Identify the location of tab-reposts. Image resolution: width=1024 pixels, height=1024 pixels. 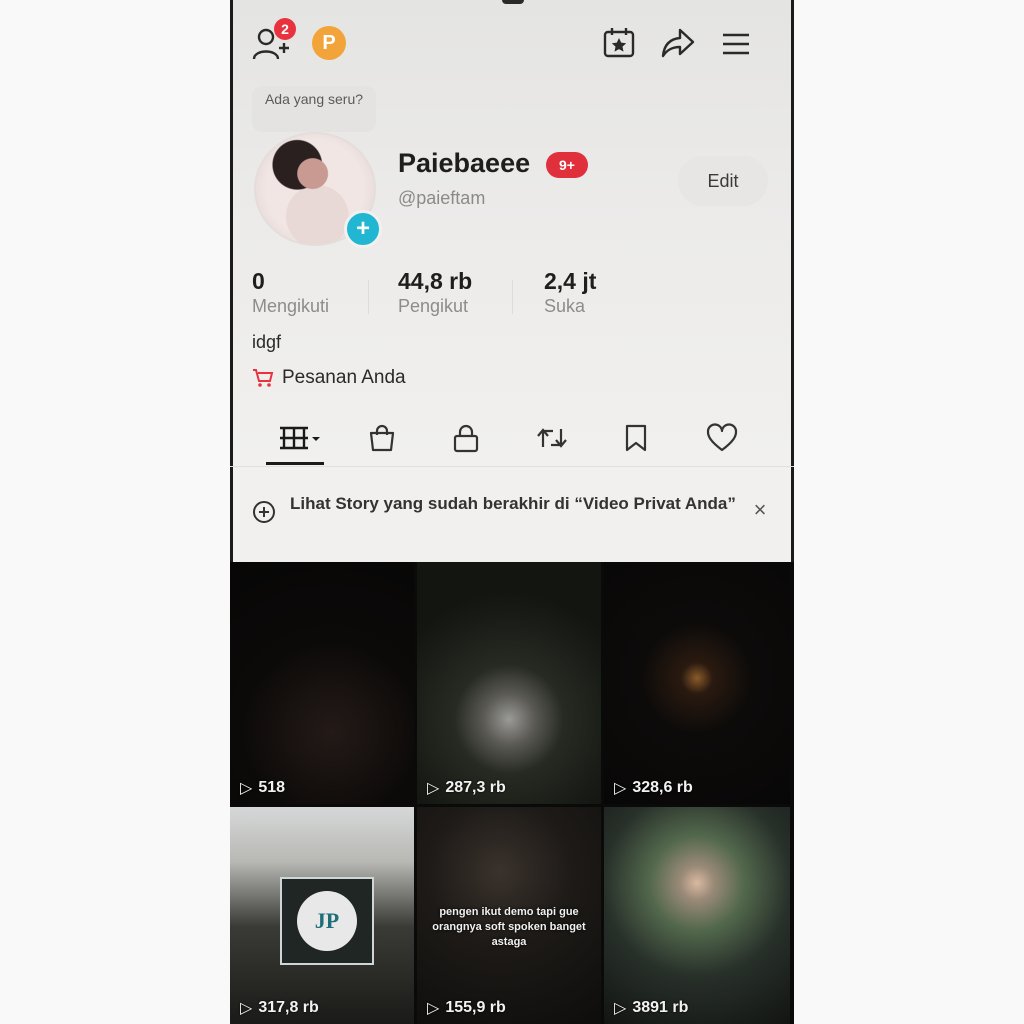
(552, 438).